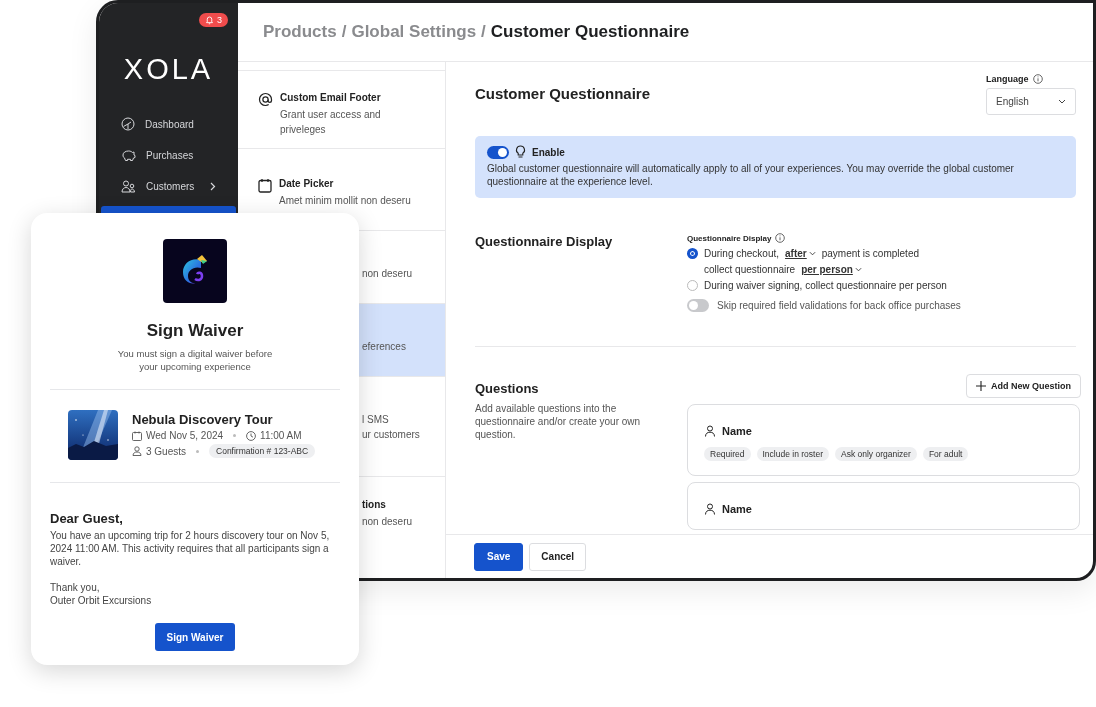  I want to click on settings-description: ur customers, so click(391, 434).